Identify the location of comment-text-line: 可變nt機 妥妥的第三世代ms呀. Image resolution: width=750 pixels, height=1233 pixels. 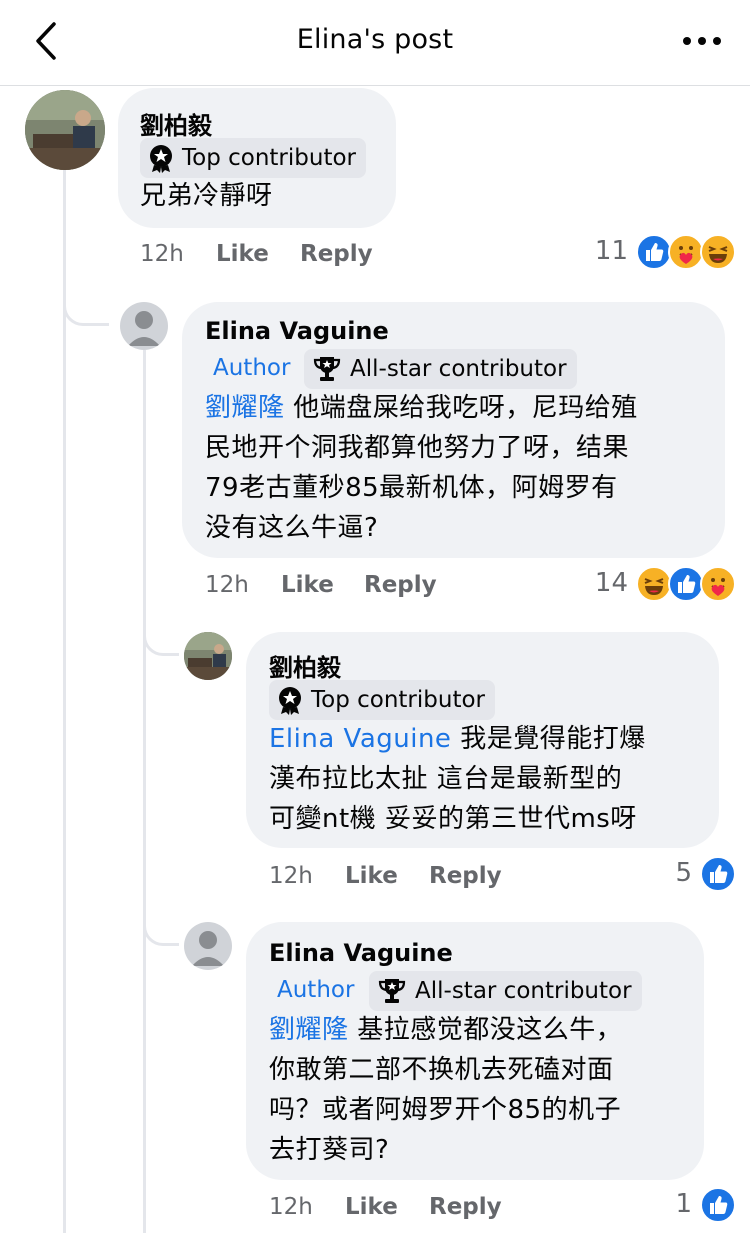
(453, 819).